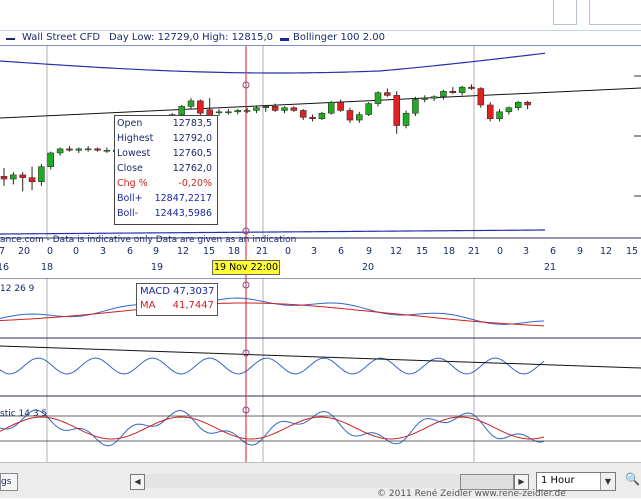 This screenshot has width=641, height=499. Describe the element at coordinates (273, 63) in the screenshot. I see `bollinger-upper` at that location.